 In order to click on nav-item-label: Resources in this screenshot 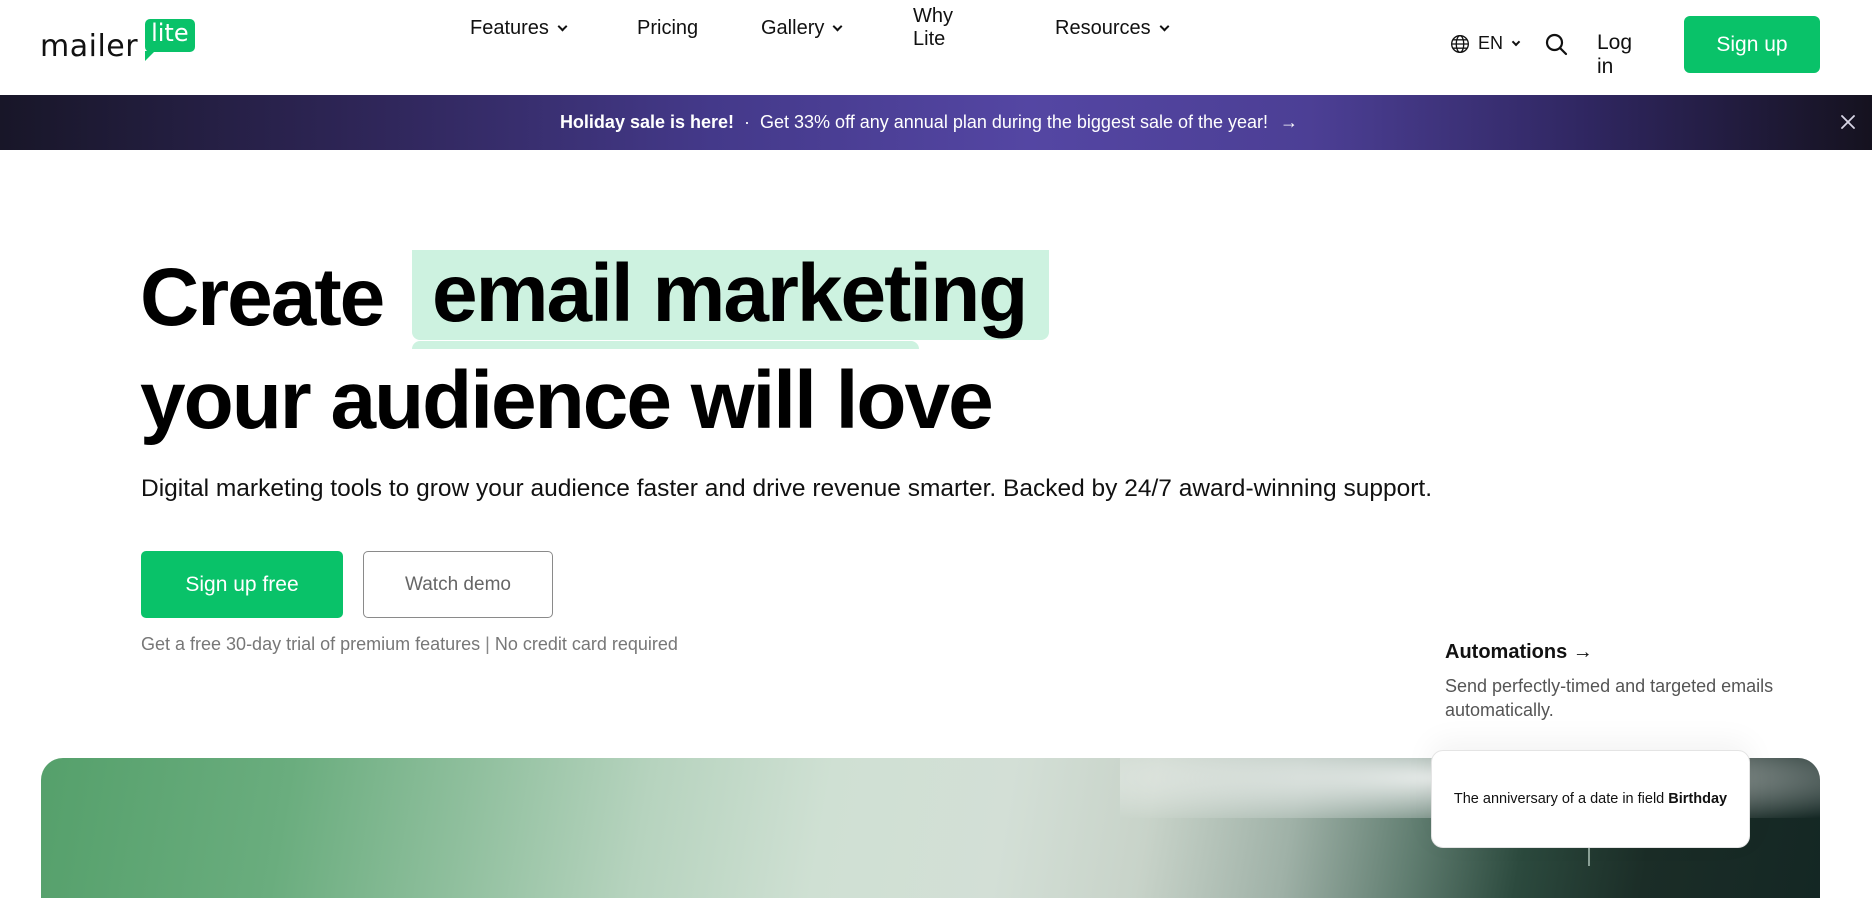, I will do `click(1103, 27)`.